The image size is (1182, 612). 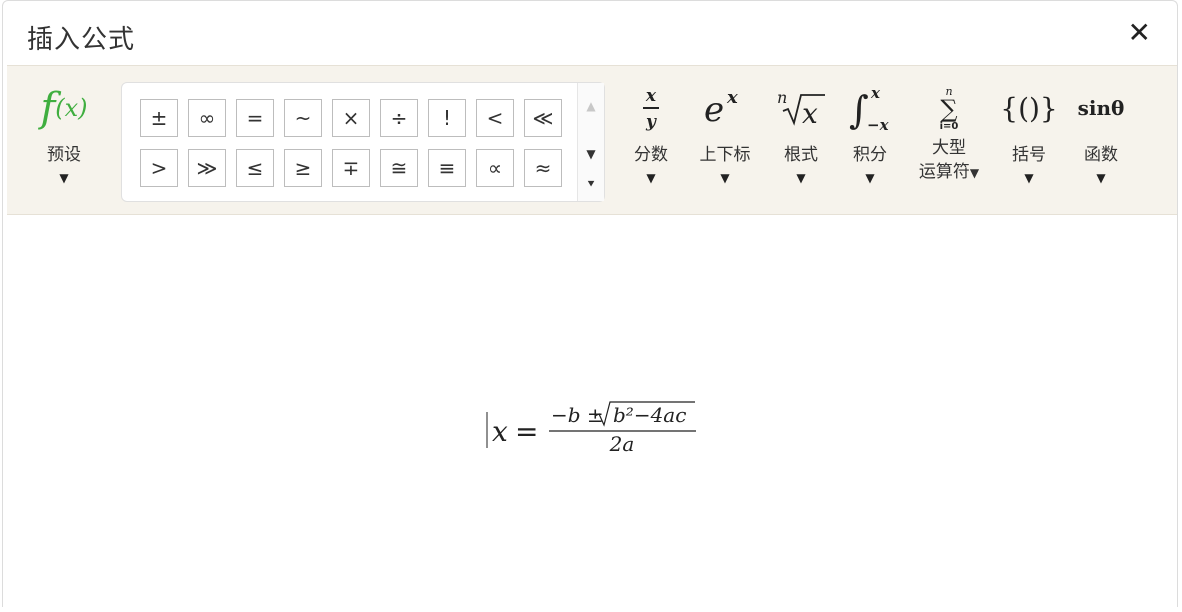 What do you see at coordinates (399, 168) in the screenshot?
I see `symbol-congruent: ≅` at bounding box center [399, 168].